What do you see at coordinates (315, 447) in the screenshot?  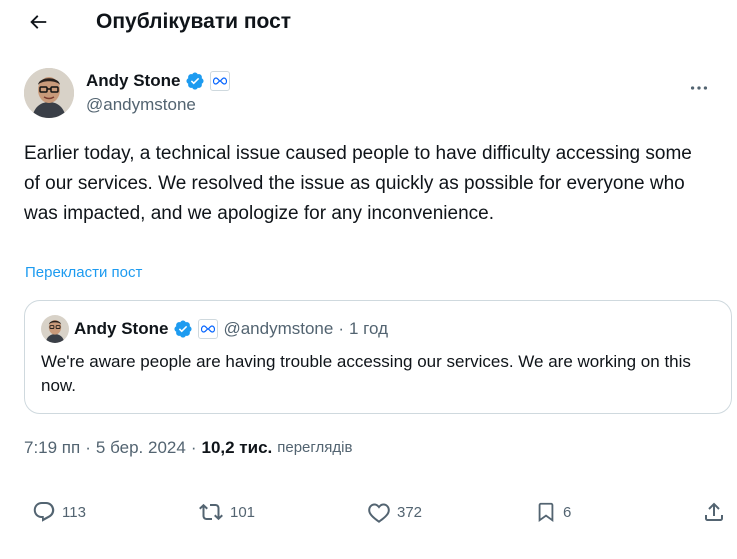 I see `views-label: переглядів` at bounding box center [315, 447].